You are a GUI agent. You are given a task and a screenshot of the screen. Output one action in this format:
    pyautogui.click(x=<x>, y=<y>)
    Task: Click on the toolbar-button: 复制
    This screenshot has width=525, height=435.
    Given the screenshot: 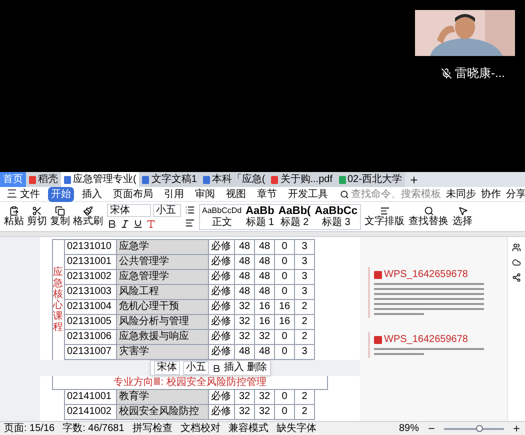 What is the action you would take?
    pyautogui.click(x=60, y=216)
    